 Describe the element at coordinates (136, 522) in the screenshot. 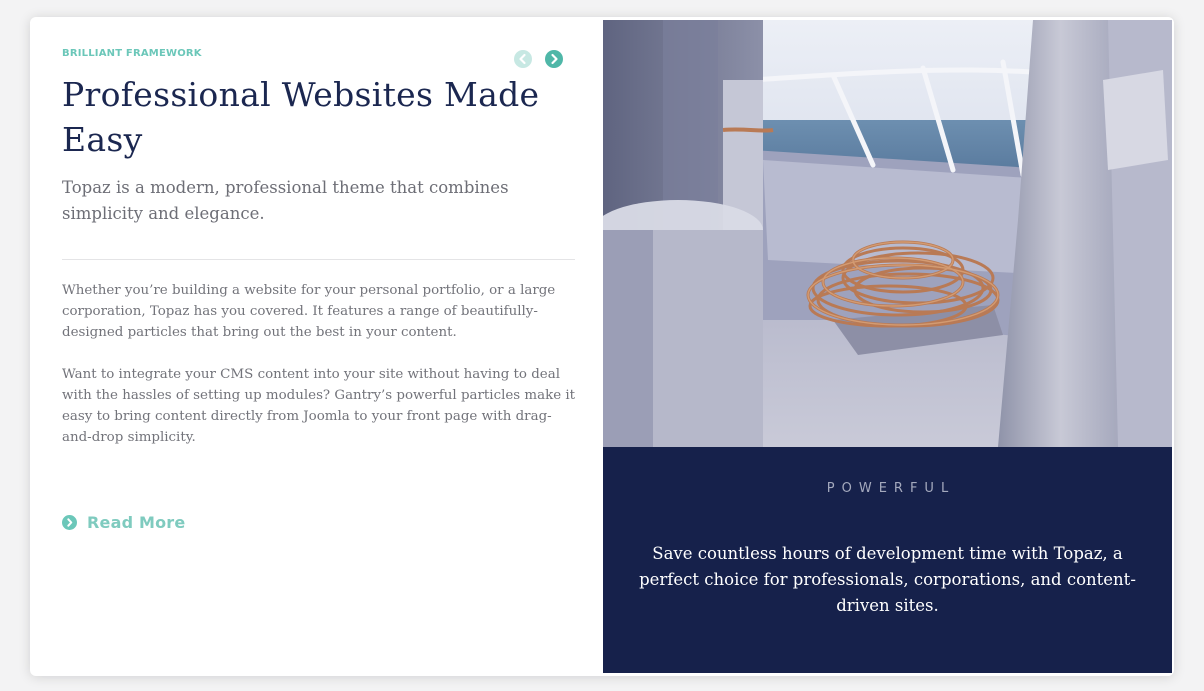

I see `read-more-label: Read More` at that location.